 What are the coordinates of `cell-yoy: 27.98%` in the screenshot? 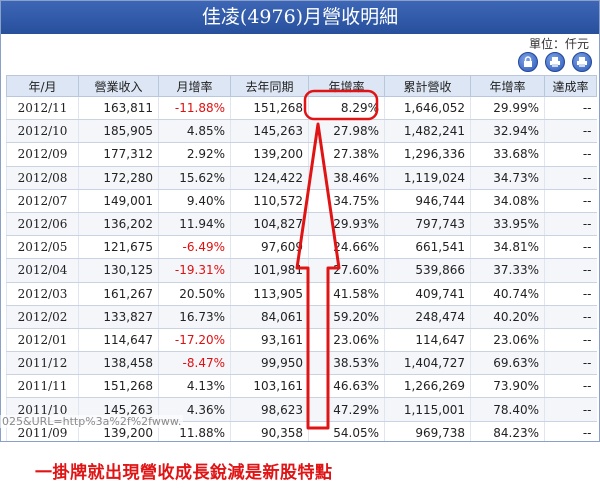 It's located at (346, 131).